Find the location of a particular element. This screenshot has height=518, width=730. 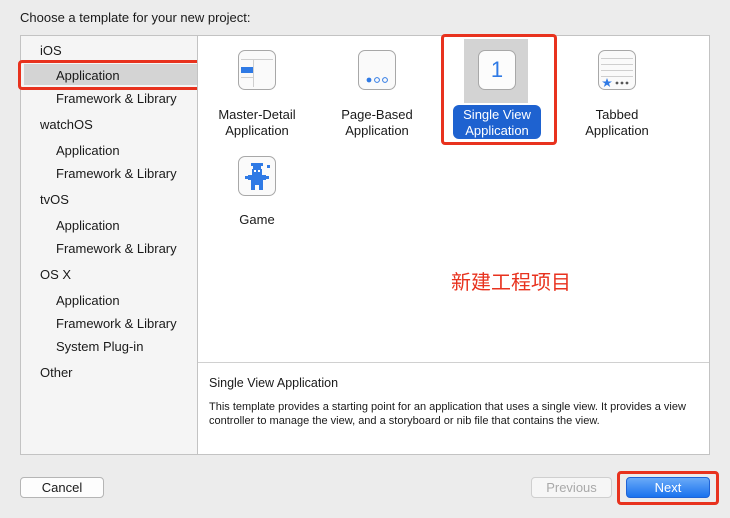

master-detail-icon is located at coordinates (257, 70).